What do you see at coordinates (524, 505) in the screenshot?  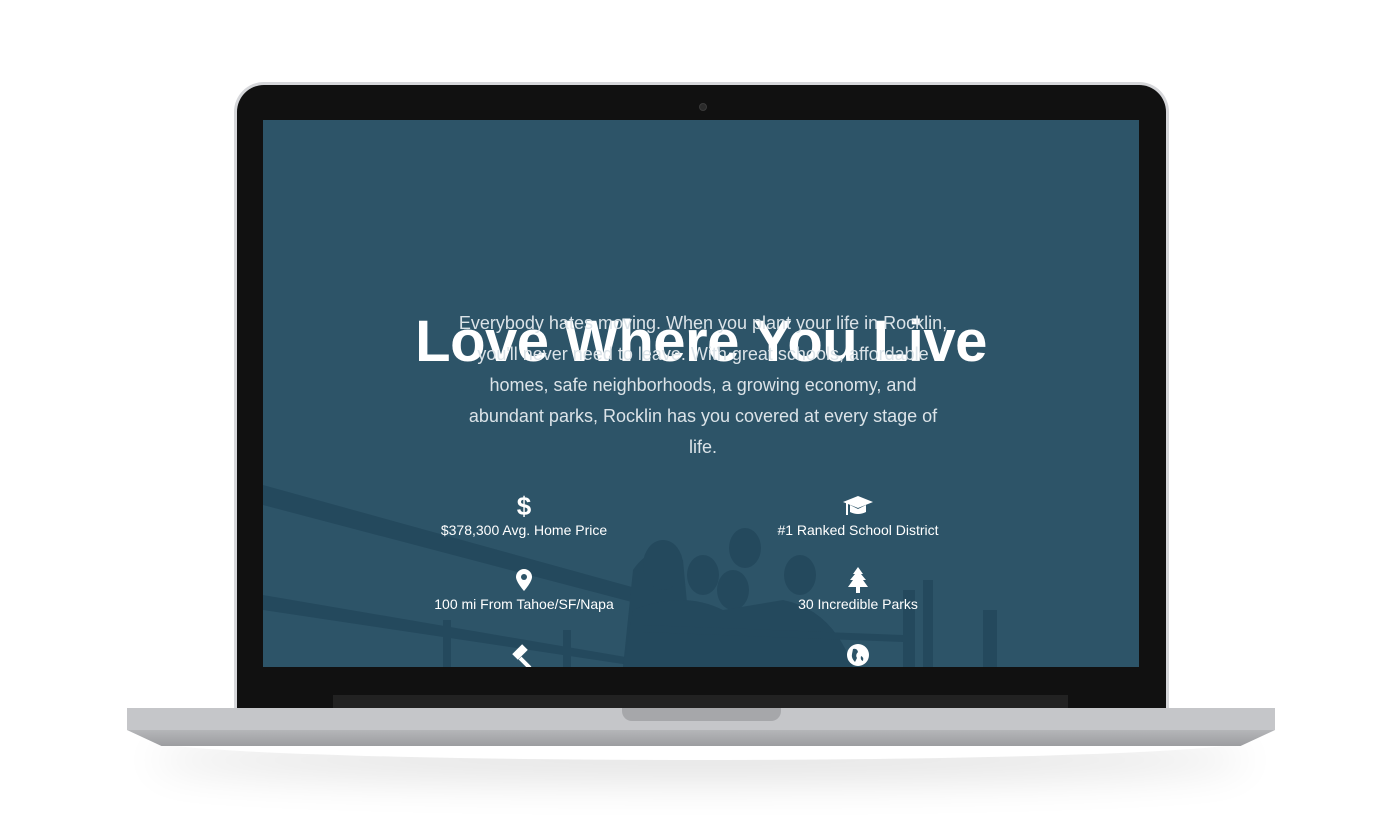 I see `dollar-icon: $` at bounding box center [524, 505].